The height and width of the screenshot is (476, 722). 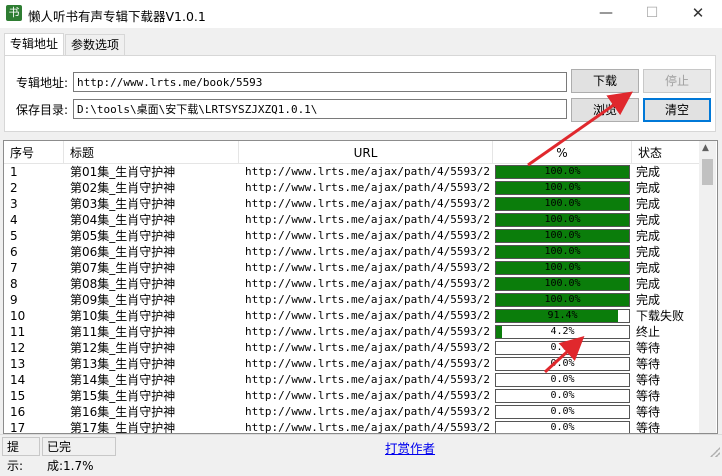 I want to click on row-index: 15, so click(x=18, y=396).